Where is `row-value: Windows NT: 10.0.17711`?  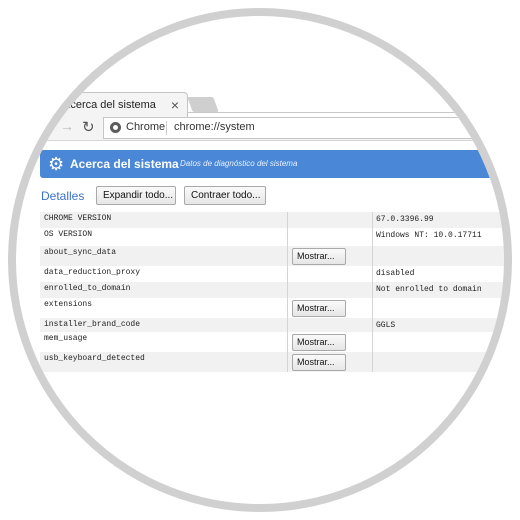 row-value: Windows NT: 10.0.17711 is located at coordinates (429, 235).